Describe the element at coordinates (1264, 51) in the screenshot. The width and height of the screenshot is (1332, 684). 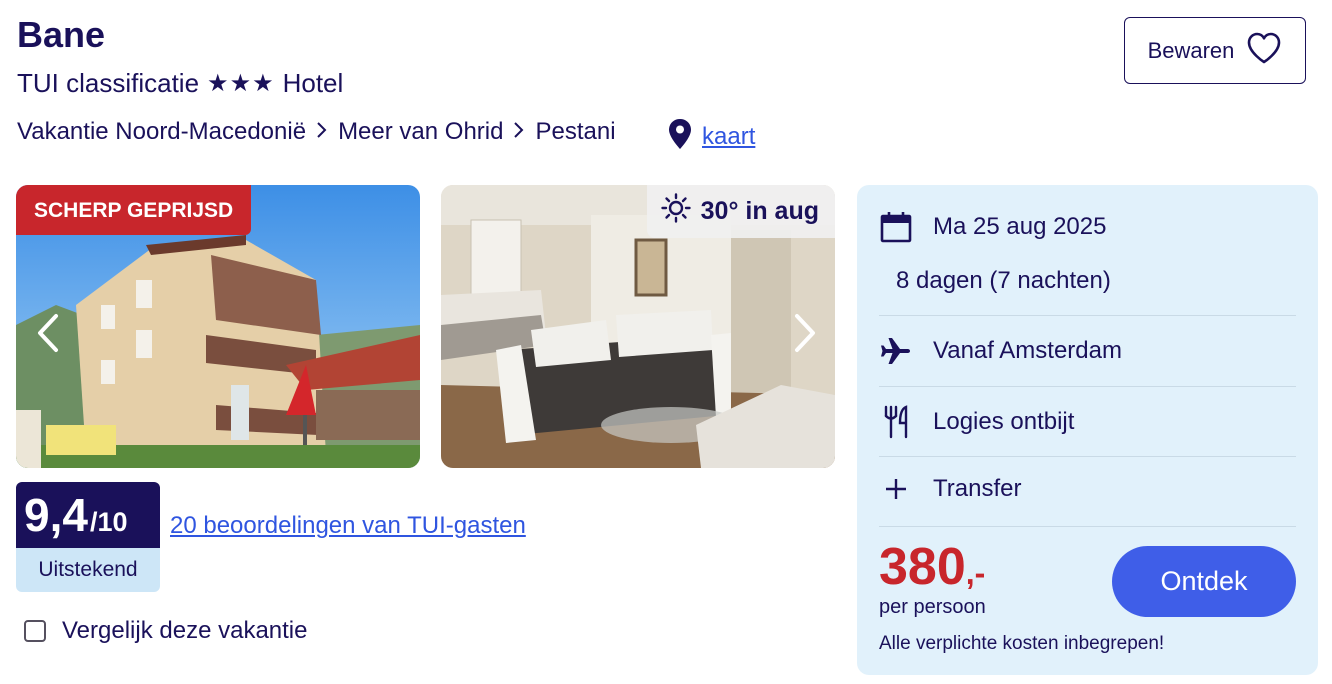
I see `heart-icon` at that location.